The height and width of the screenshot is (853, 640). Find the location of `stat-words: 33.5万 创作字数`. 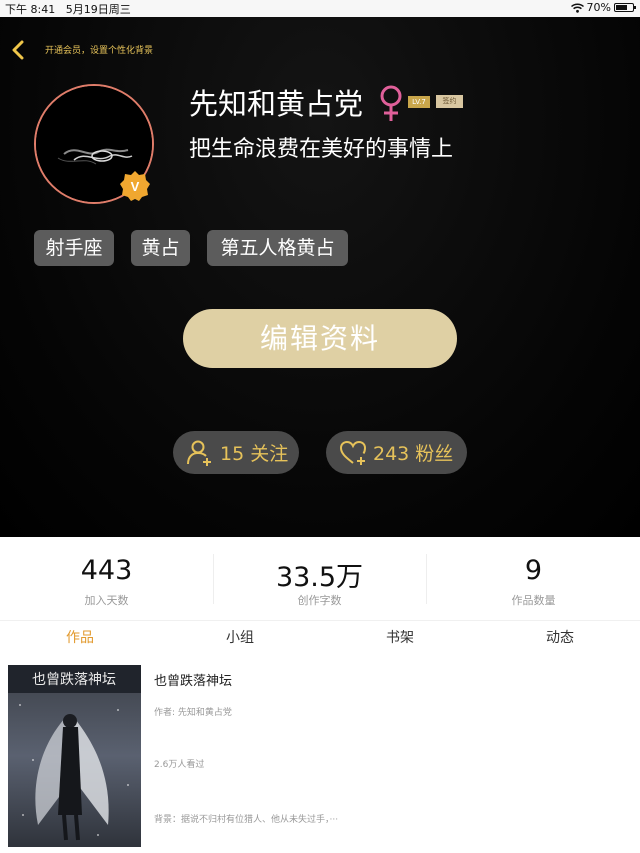

stat-words: 33.5万 创作字数 is located at coordinates (319, 578).